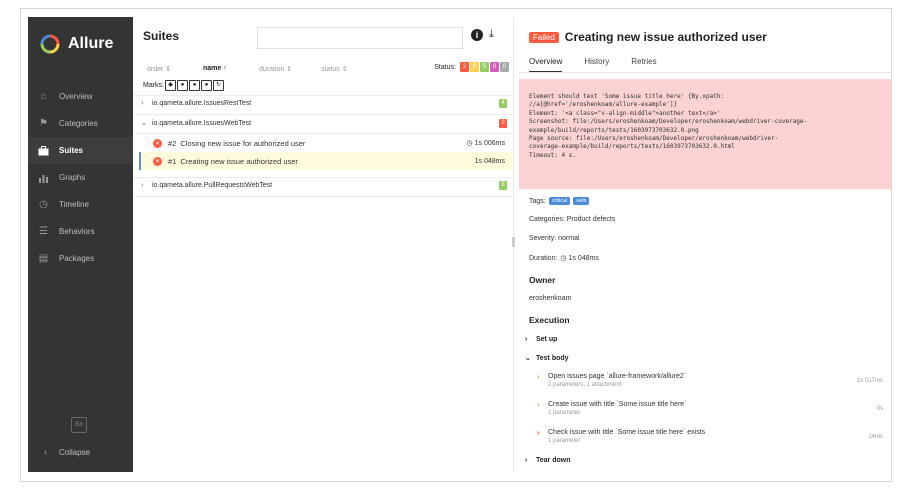 This screenshot has height=488, width=912. I want to click on brand-name: Allure, so click(91, 43).